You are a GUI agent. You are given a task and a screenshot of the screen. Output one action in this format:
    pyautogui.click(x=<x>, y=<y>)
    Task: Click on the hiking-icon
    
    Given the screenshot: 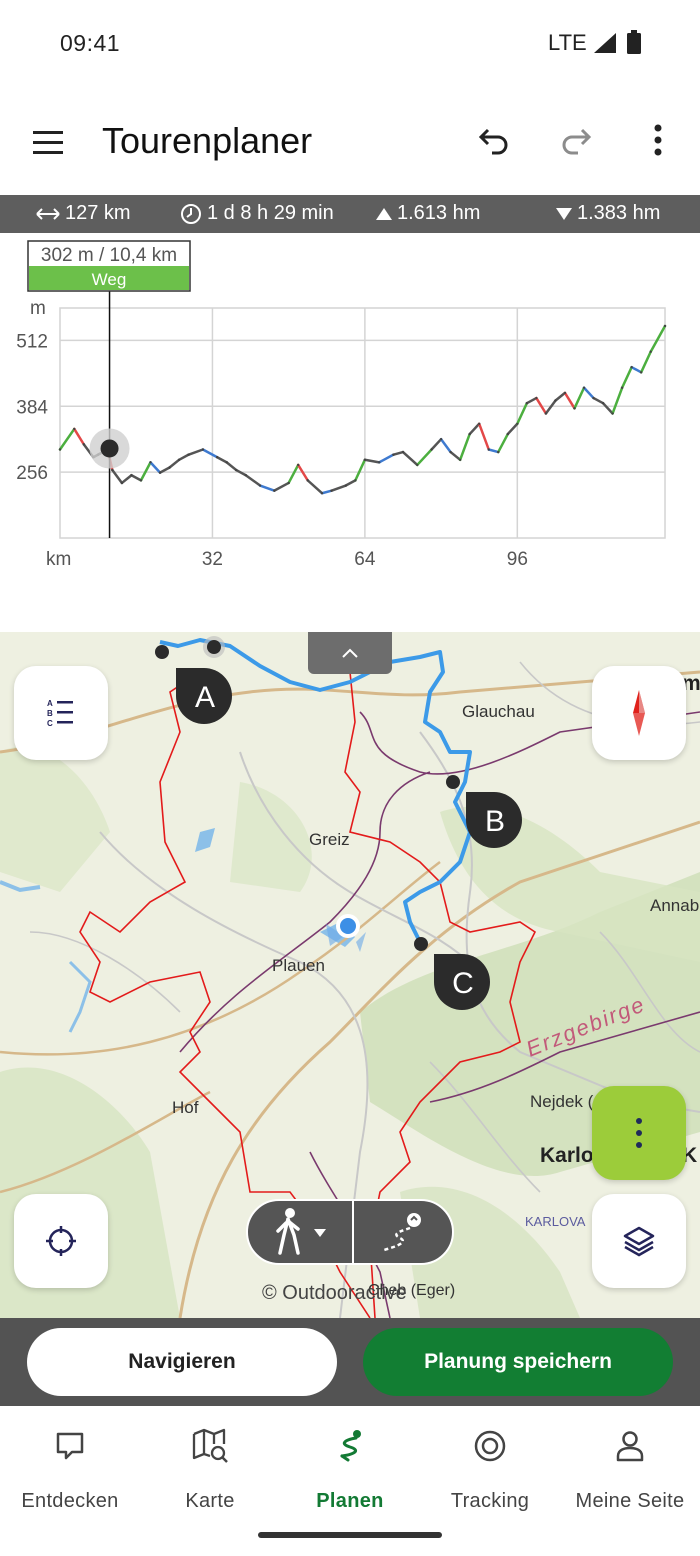 What is the action you would take?
    pyautogui.click(x=301, y=1231)
    